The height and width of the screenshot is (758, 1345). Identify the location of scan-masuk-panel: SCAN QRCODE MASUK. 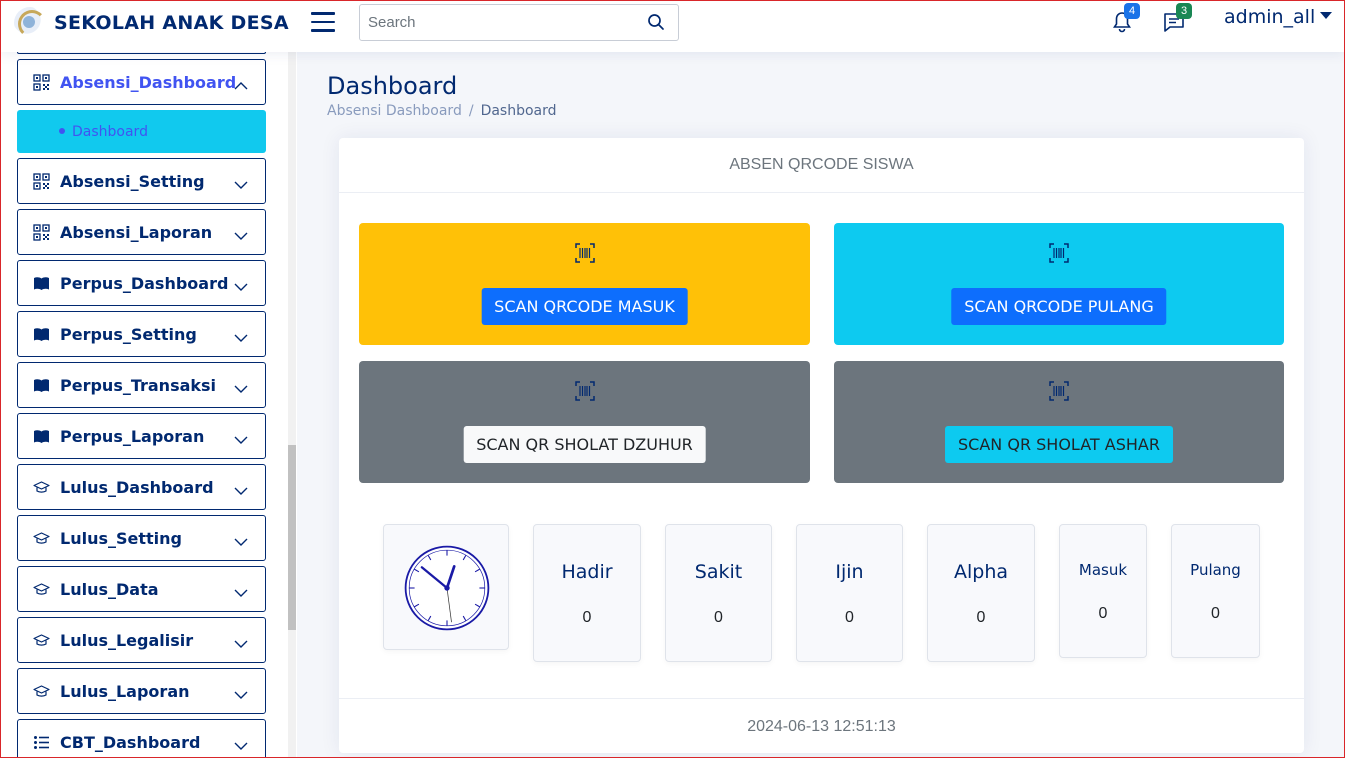
(584, 284).